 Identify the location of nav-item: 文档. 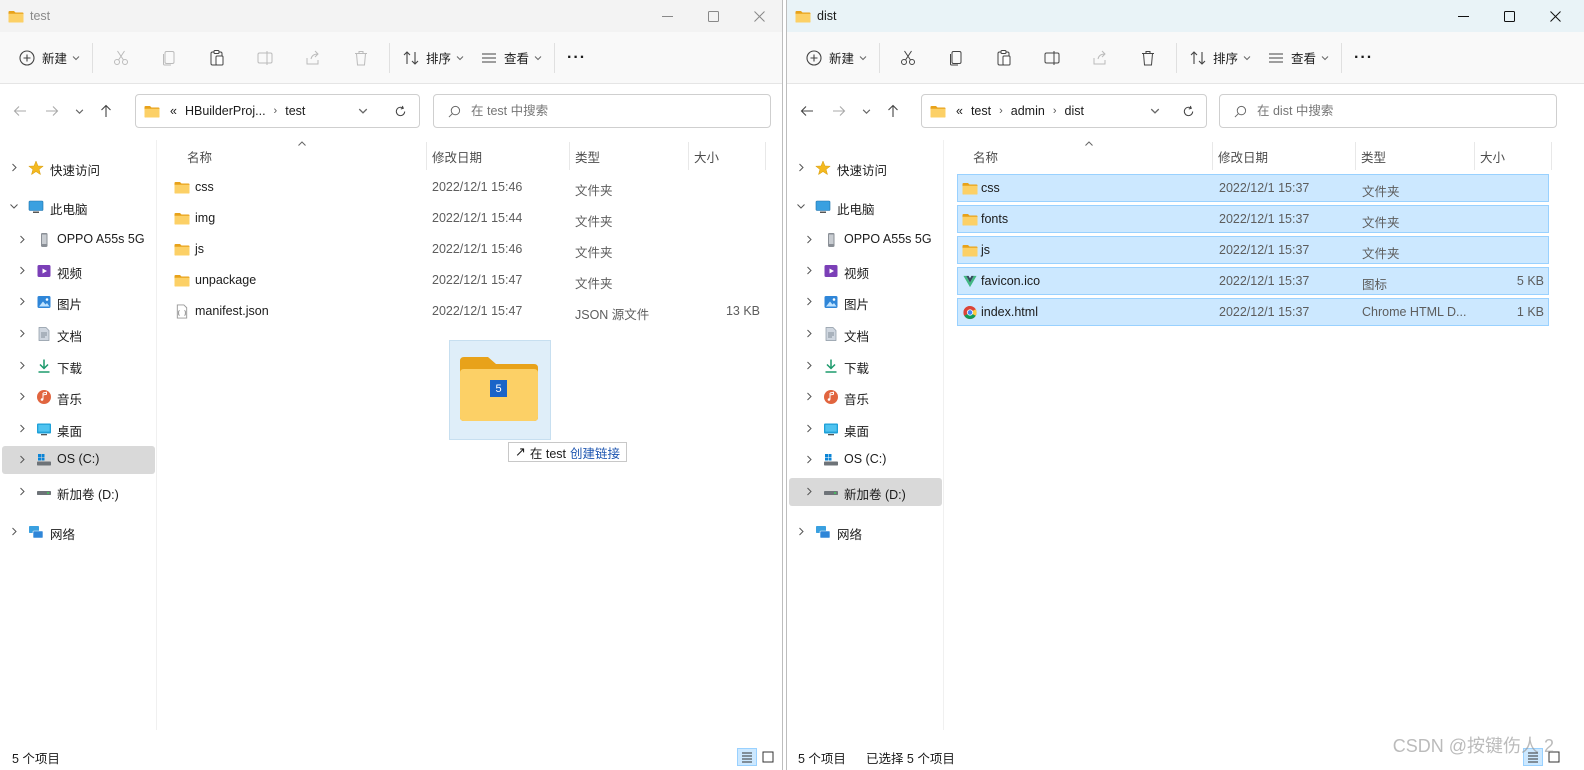
(865, 334).